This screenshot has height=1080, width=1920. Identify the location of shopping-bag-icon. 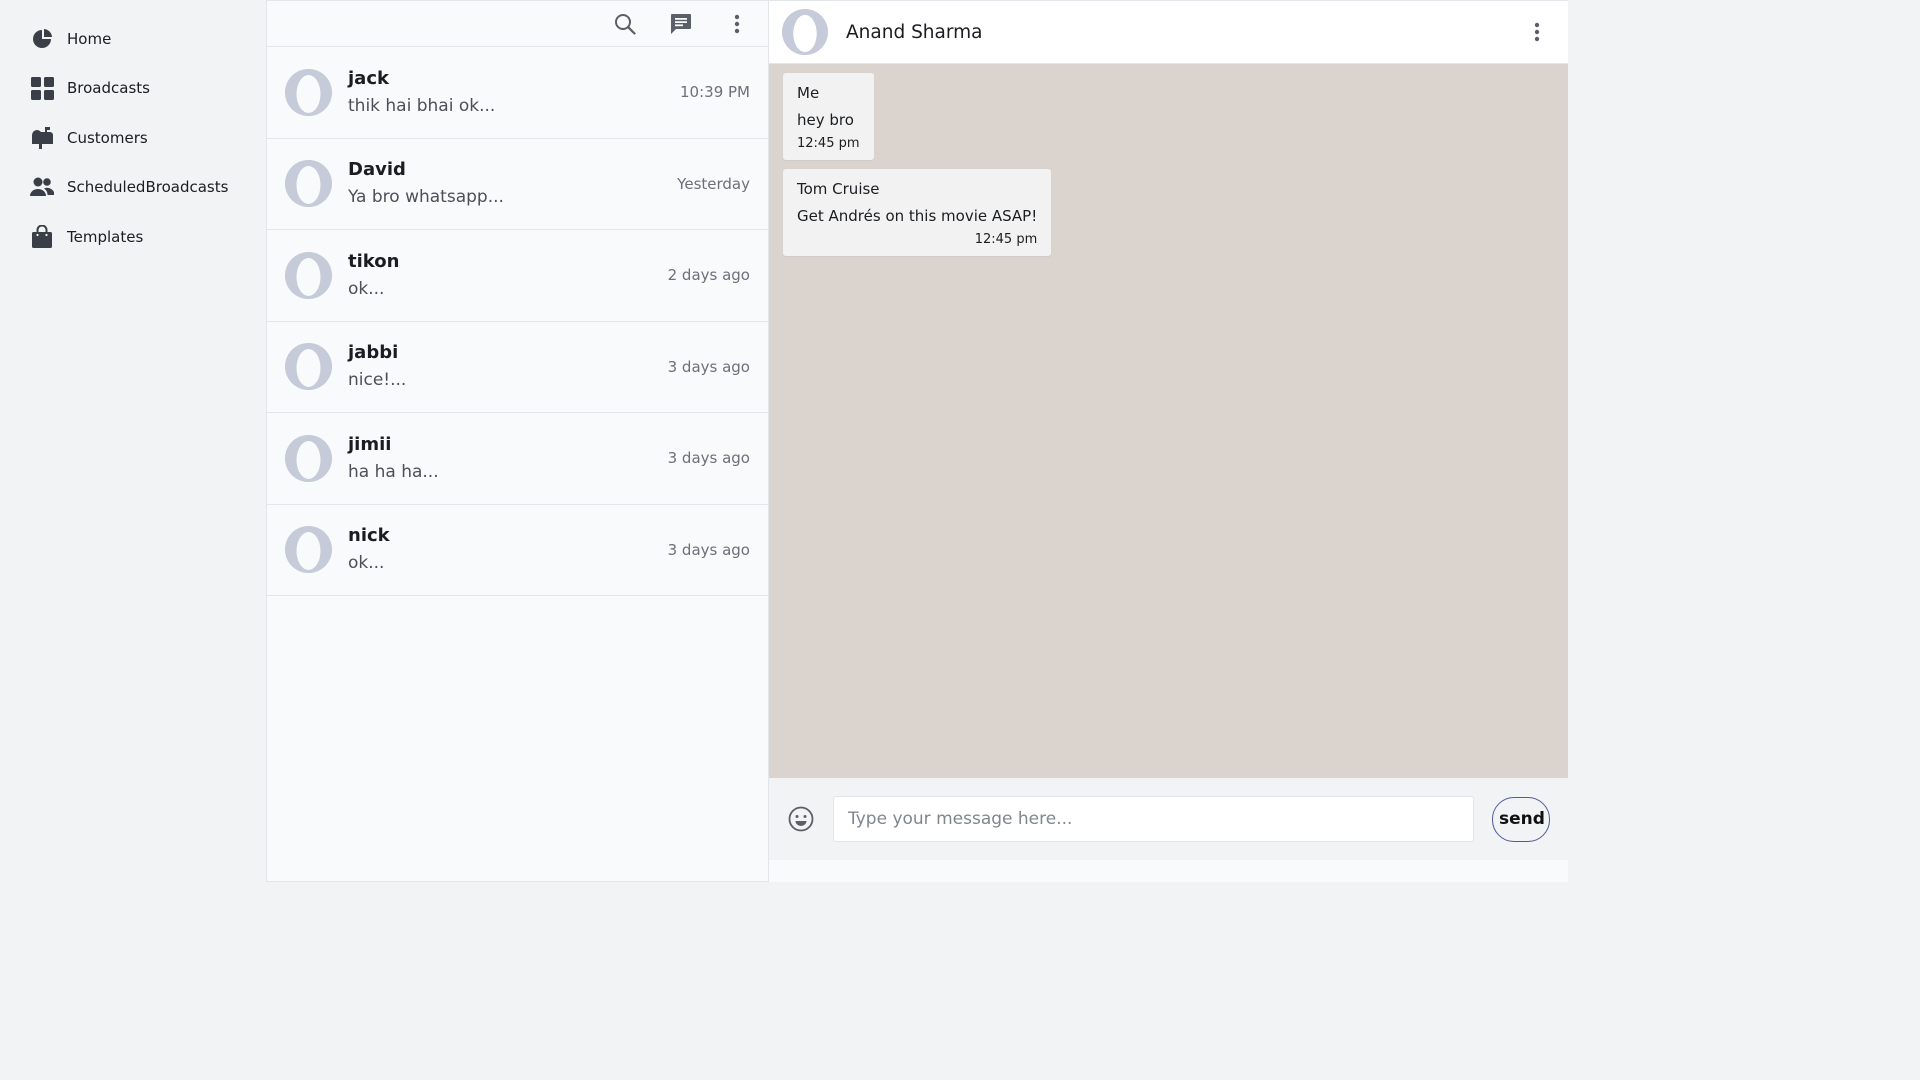
(42, 236).